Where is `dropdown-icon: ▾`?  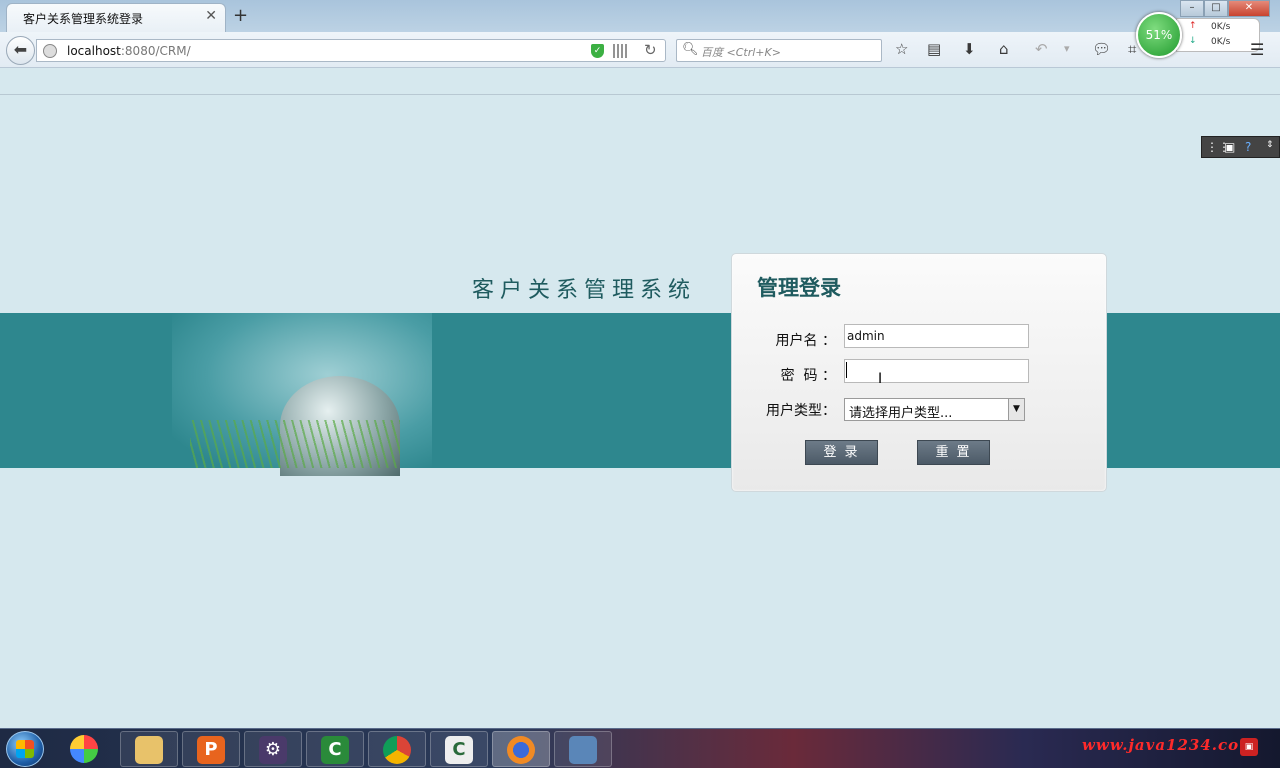 dropdown-icon: ▾ is located at coordinates (1067, 48).